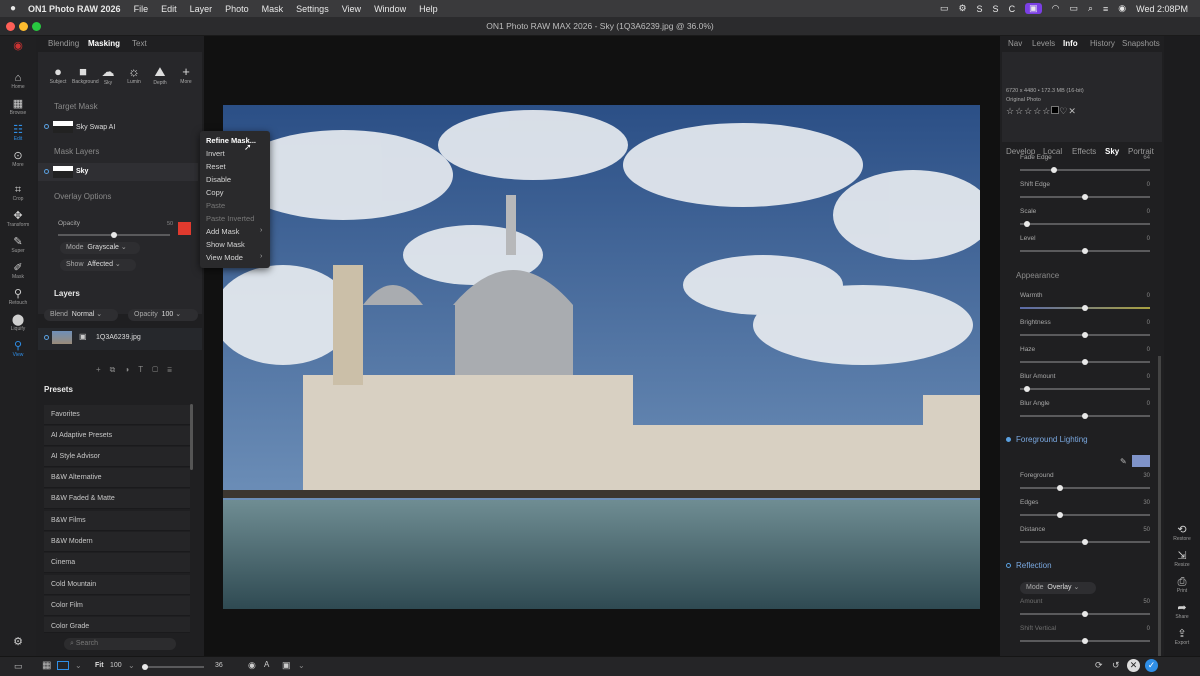  Describe the element at coordinates (1122, 8) in the screenshot. I see `user-icon: ◉` at that location.